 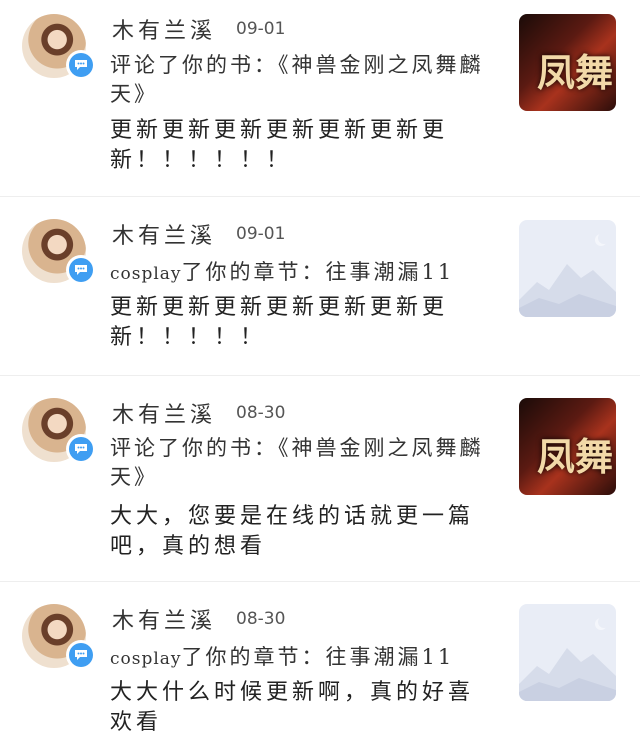 I want to click on comment-content: 大大什么时候更新啊，真的好喜欢看, so click(x=292, y=707).